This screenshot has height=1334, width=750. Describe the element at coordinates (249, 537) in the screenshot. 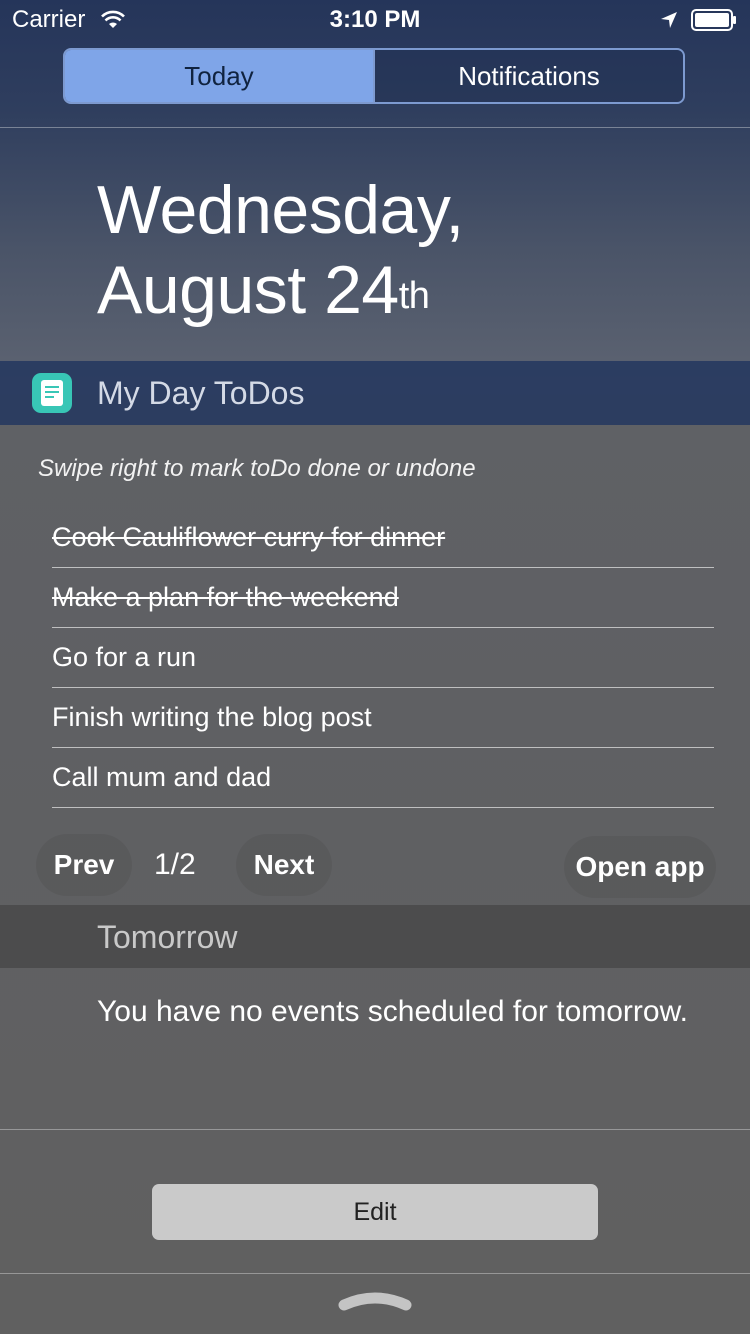

I see `todo-text: Cook Cauliflower curry for dinner` at that location.